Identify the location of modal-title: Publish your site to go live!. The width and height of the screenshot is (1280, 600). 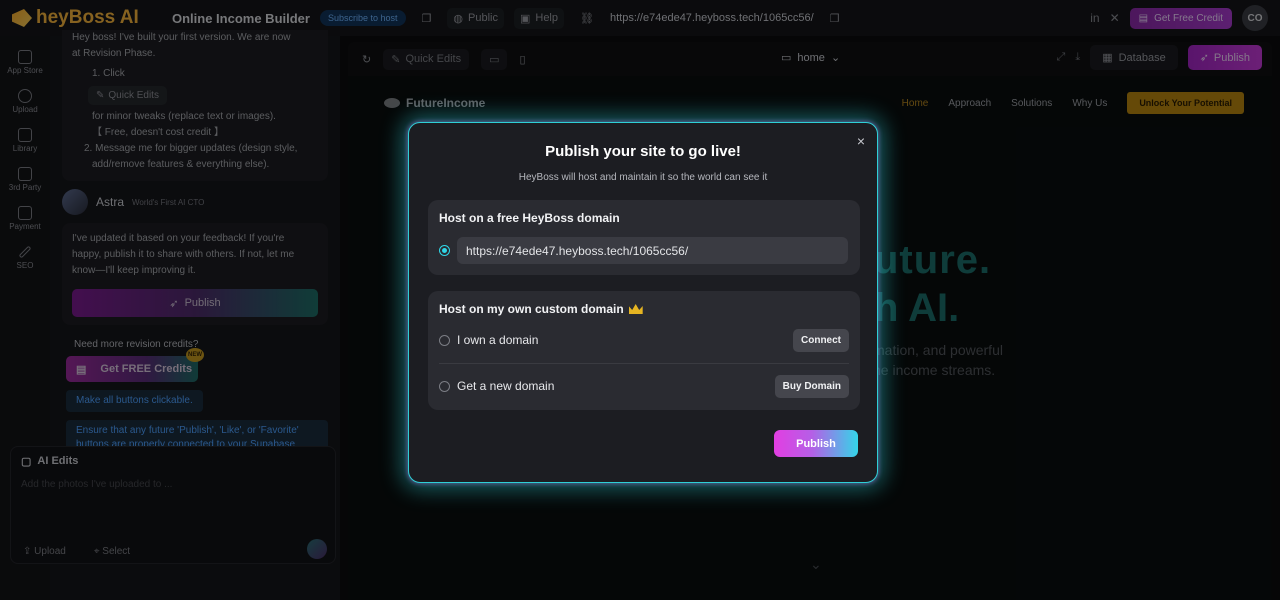
(643, 151).